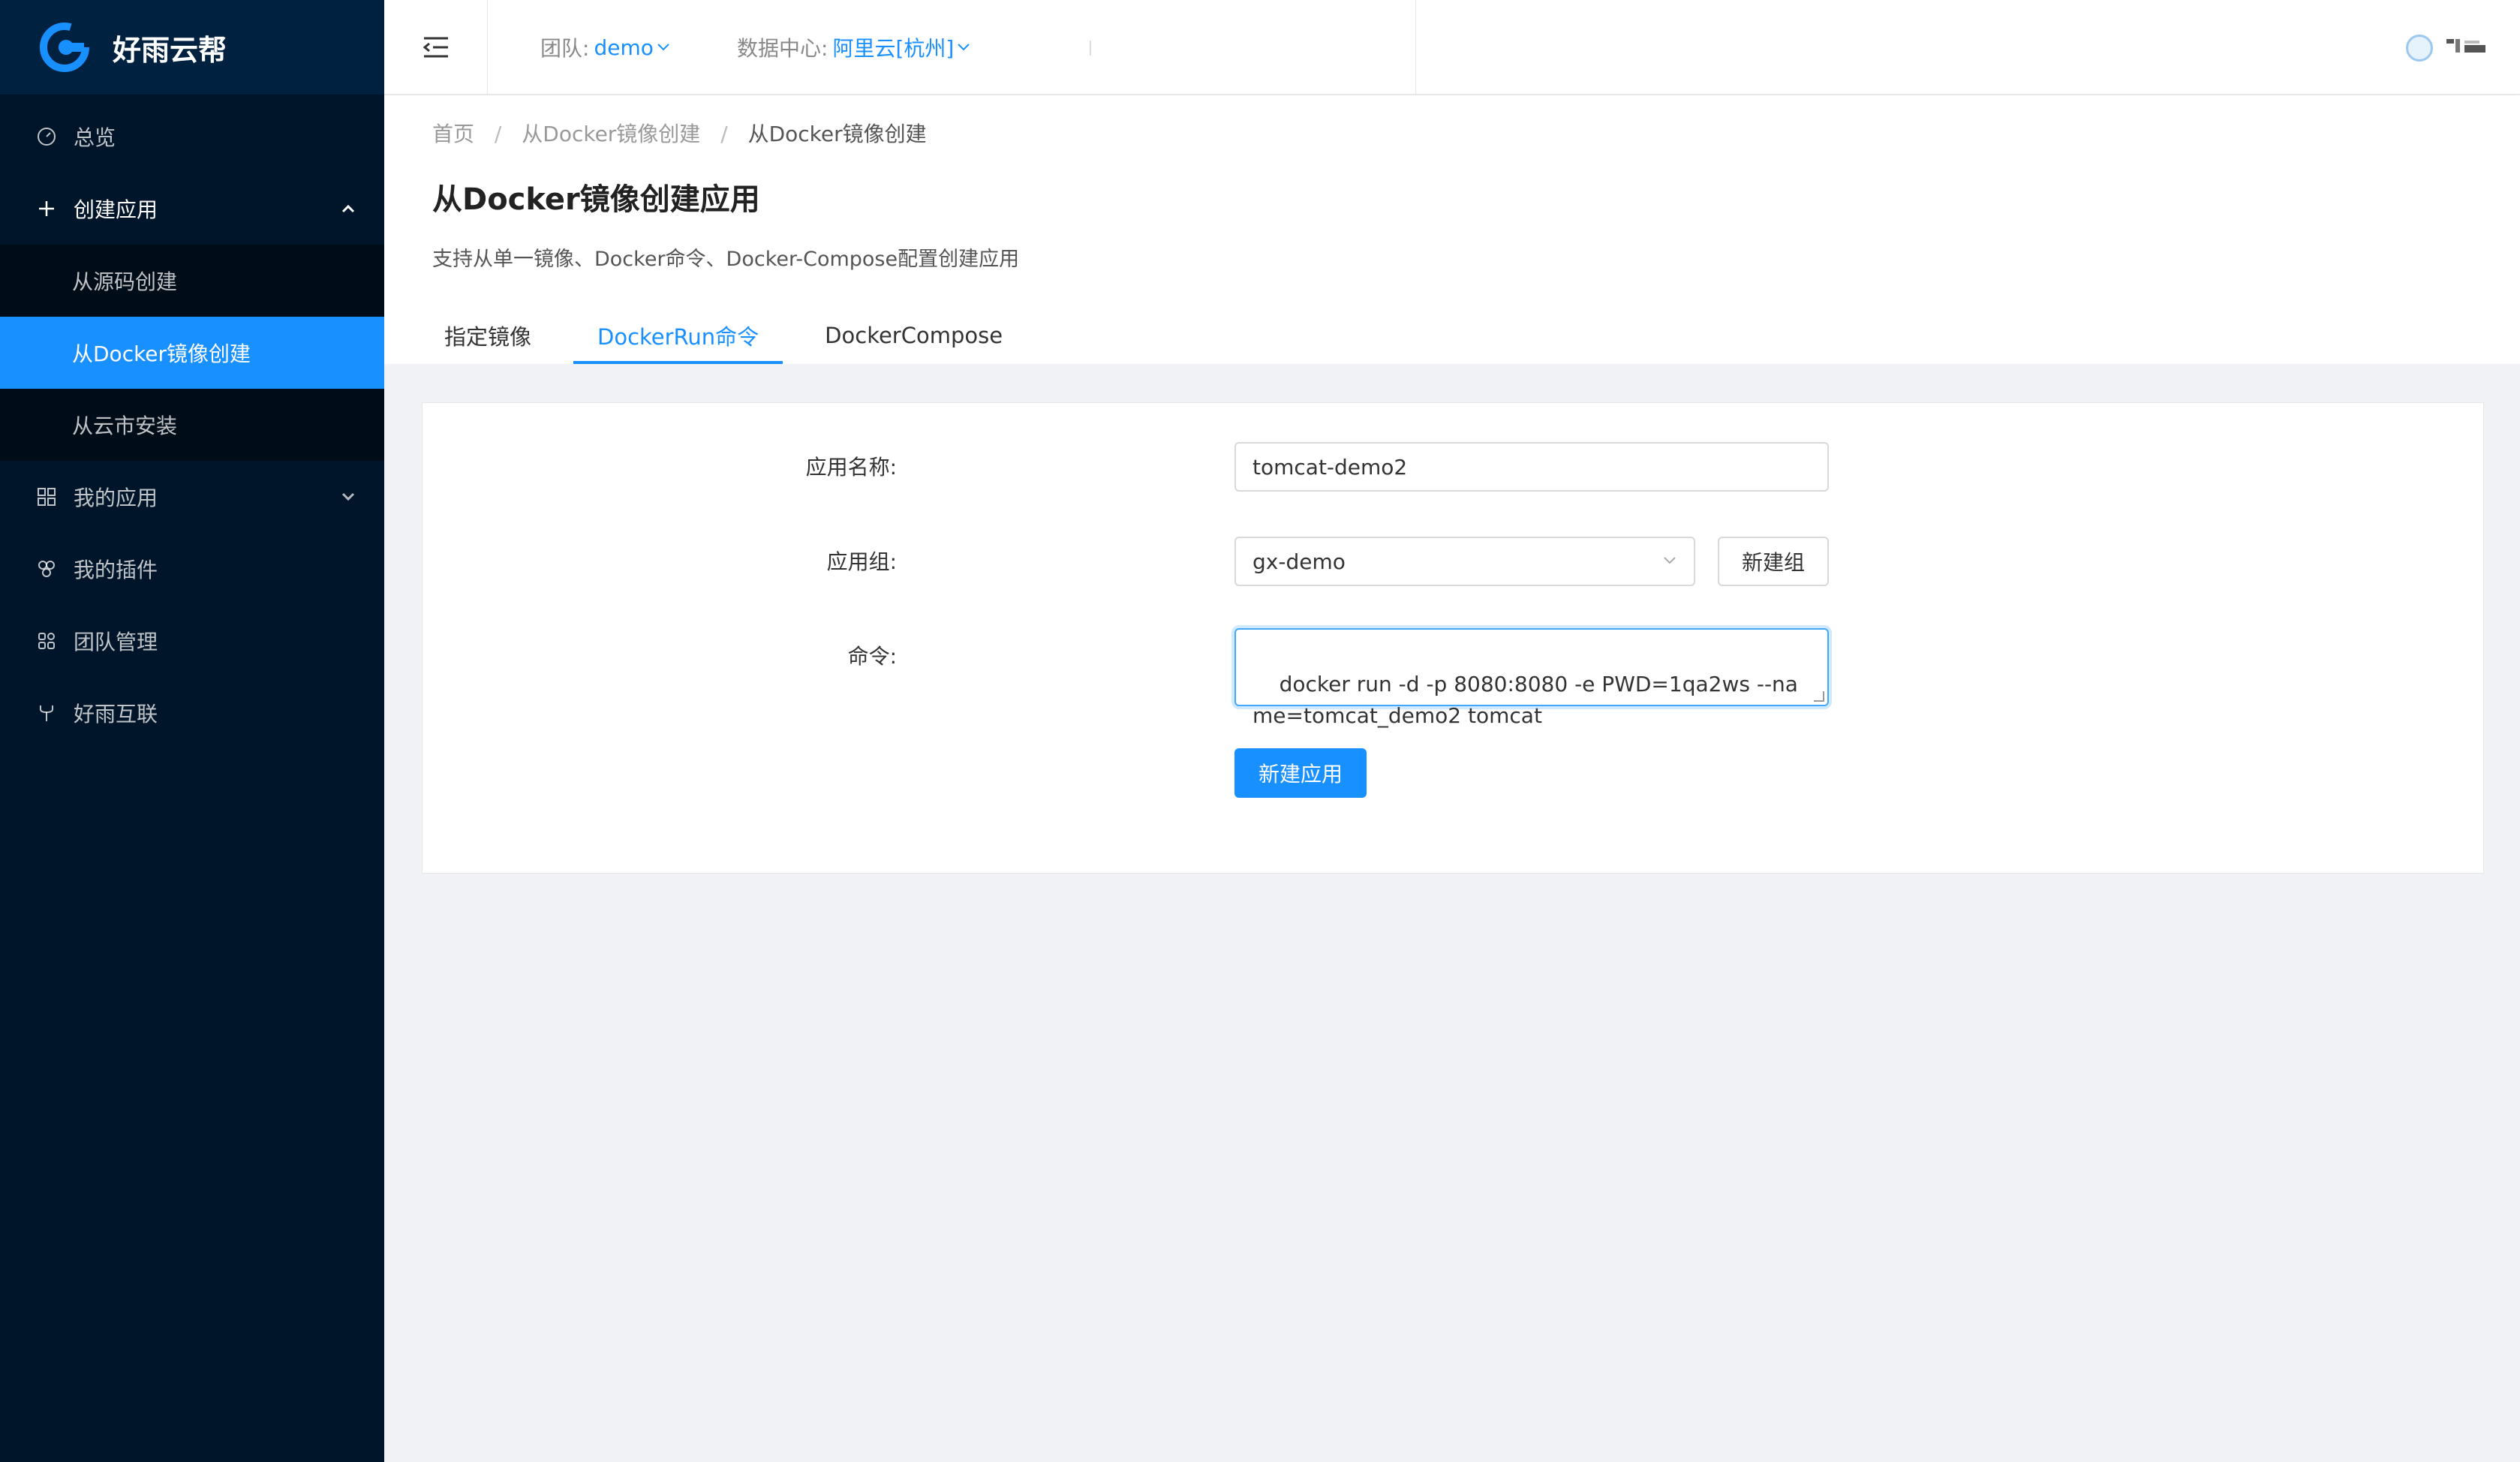 This screenshot has width=2520, height=1462. Describe the element at coordinates (565, 48) in the screenshot. I see `team-label: 团队:` at that location.